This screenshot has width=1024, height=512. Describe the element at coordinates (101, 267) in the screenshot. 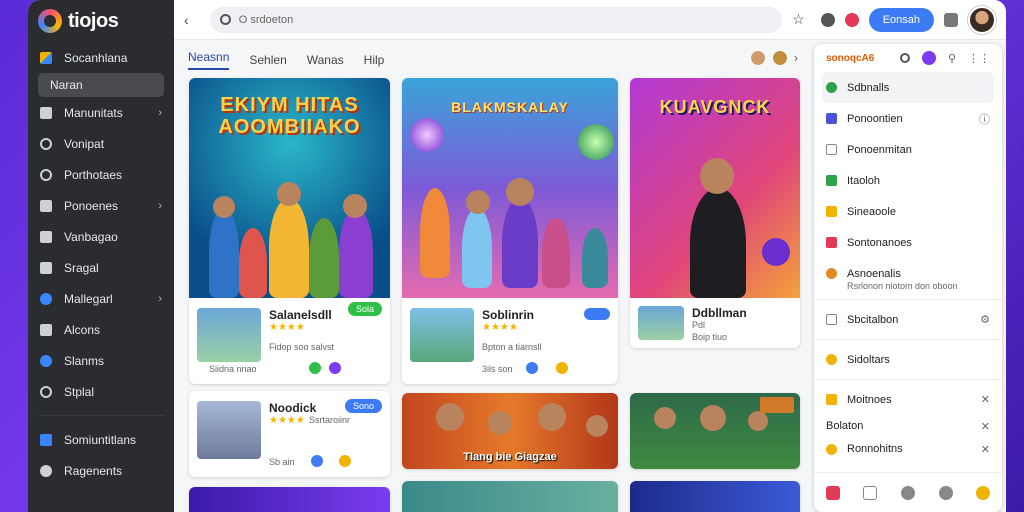

I see `sidebar-item: Sragal` at that location.